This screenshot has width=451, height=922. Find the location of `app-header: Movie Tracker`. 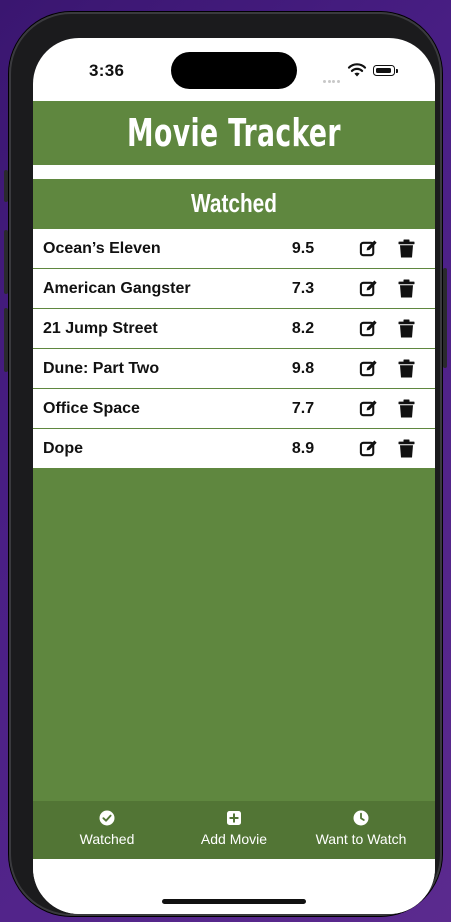

app-header: Movie Tracker is located at coordinates (234, 133).